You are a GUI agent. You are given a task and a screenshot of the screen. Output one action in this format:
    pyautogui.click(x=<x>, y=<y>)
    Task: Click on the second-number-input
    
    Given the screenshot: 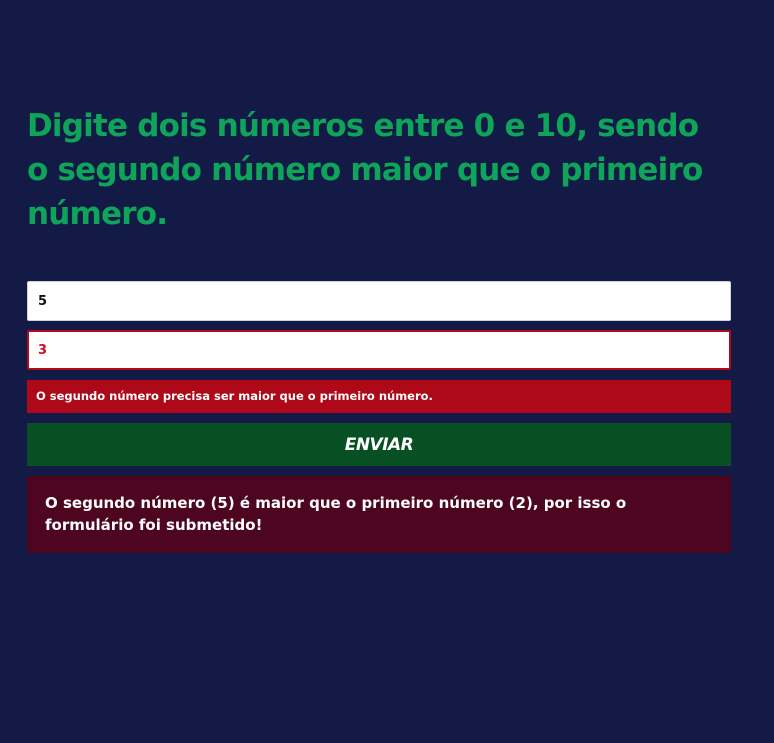 What is the action you would take?
    pyautogui.click(x=379, y=350)
    